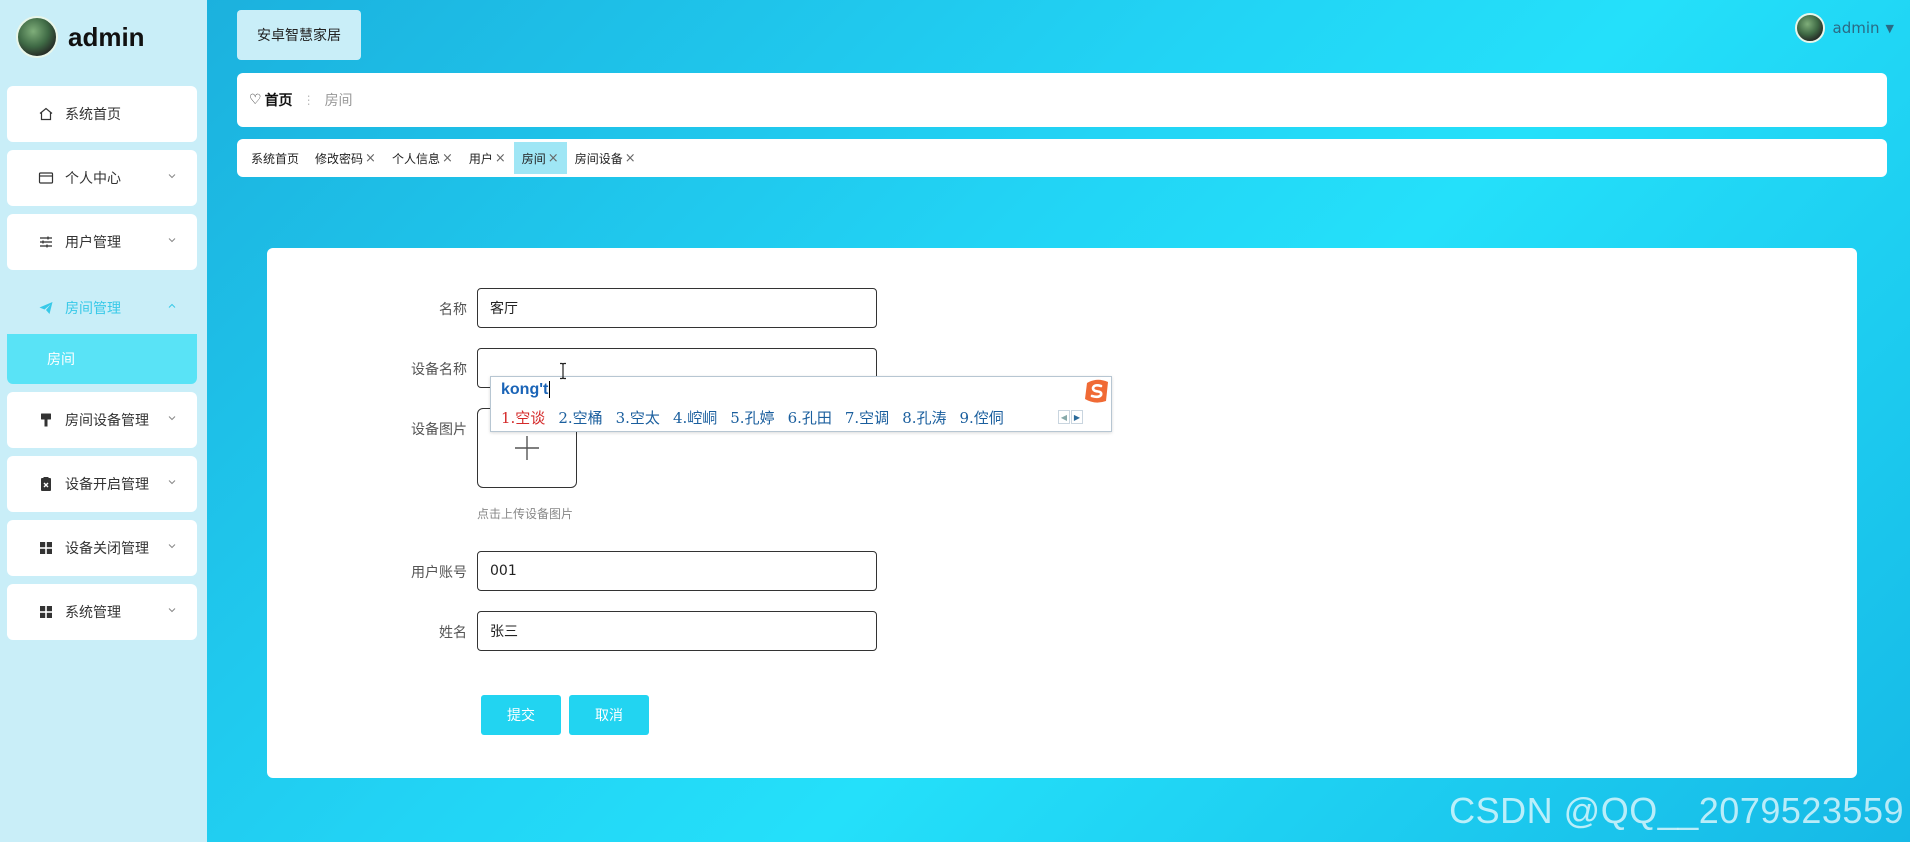 This screenshot has width=1910, height=842. What do you see at coordinates (1077, 417) in the screenshot?
I see `ime-next-page-icon: ▶` at bounding box center [1077, 417].